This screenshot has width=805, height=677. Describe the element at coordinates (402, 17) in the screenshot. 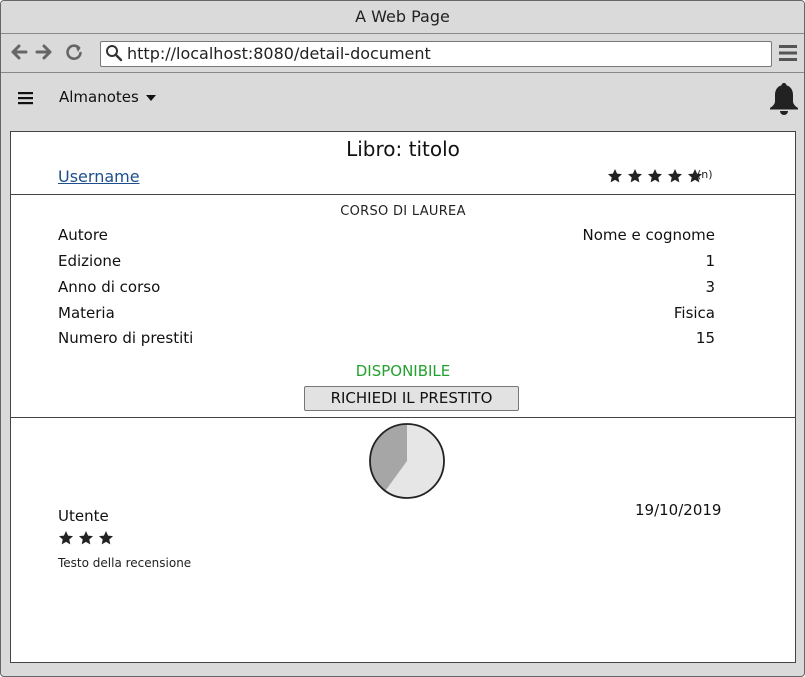

I see `window-title: A Web Page` at that location.